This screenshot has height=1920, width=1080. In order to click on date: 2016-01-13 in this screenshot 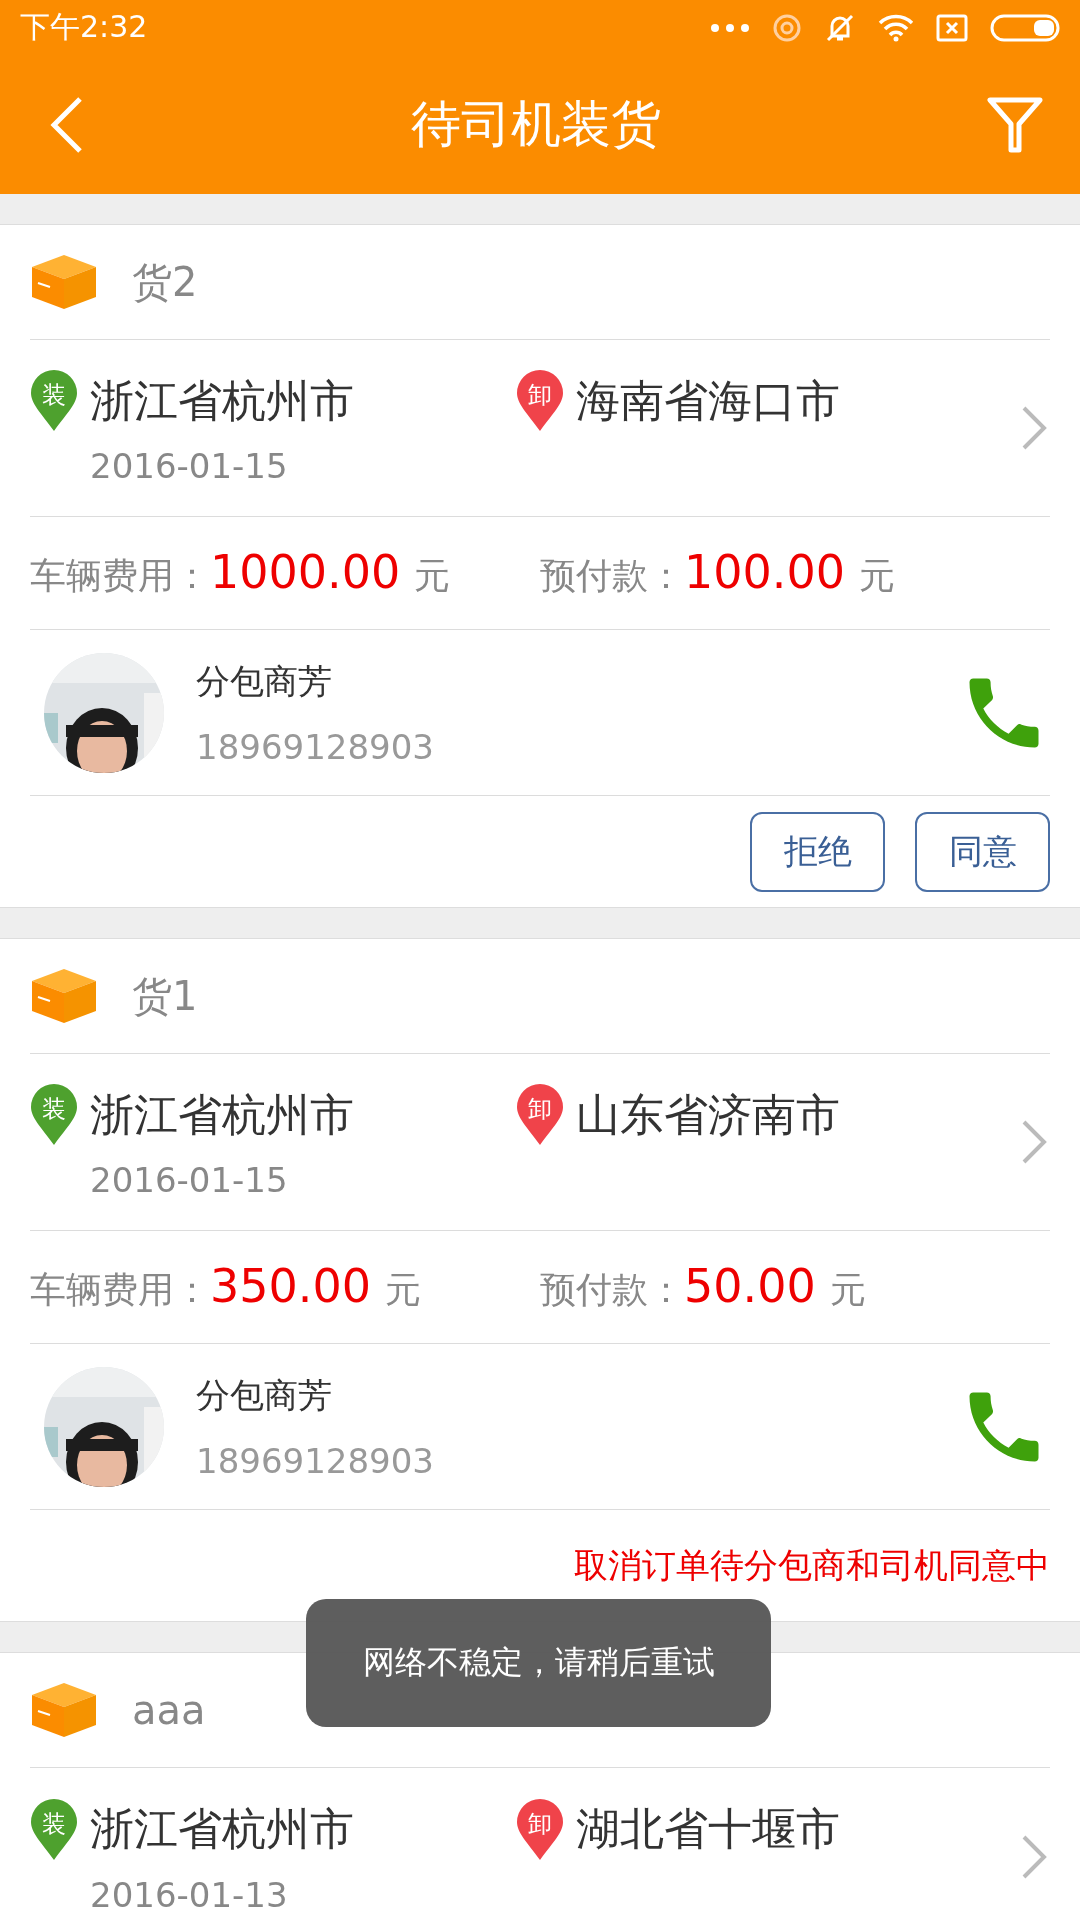, I will do `click(189, 1894)`.